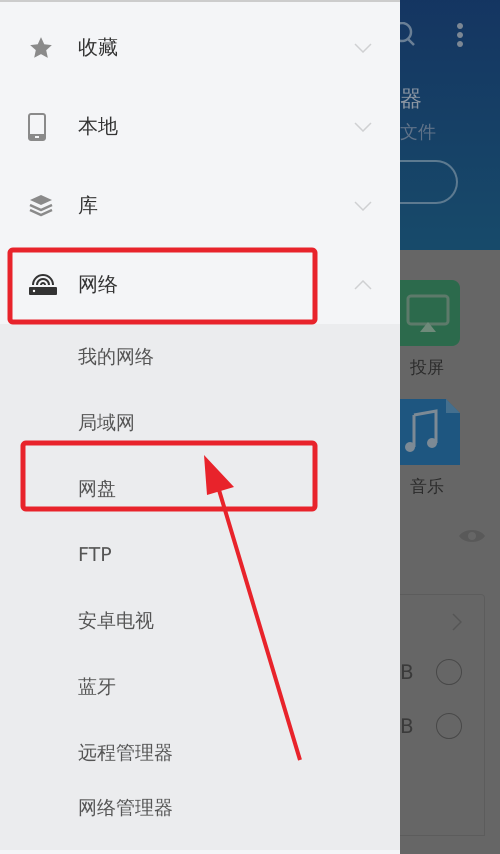 The height and width of the screenshot is (854, 500). What do you see at coordinates (418, 132) in the screenshot?
I see `app-subtitle: 文件` at bounding box center [418, 132].